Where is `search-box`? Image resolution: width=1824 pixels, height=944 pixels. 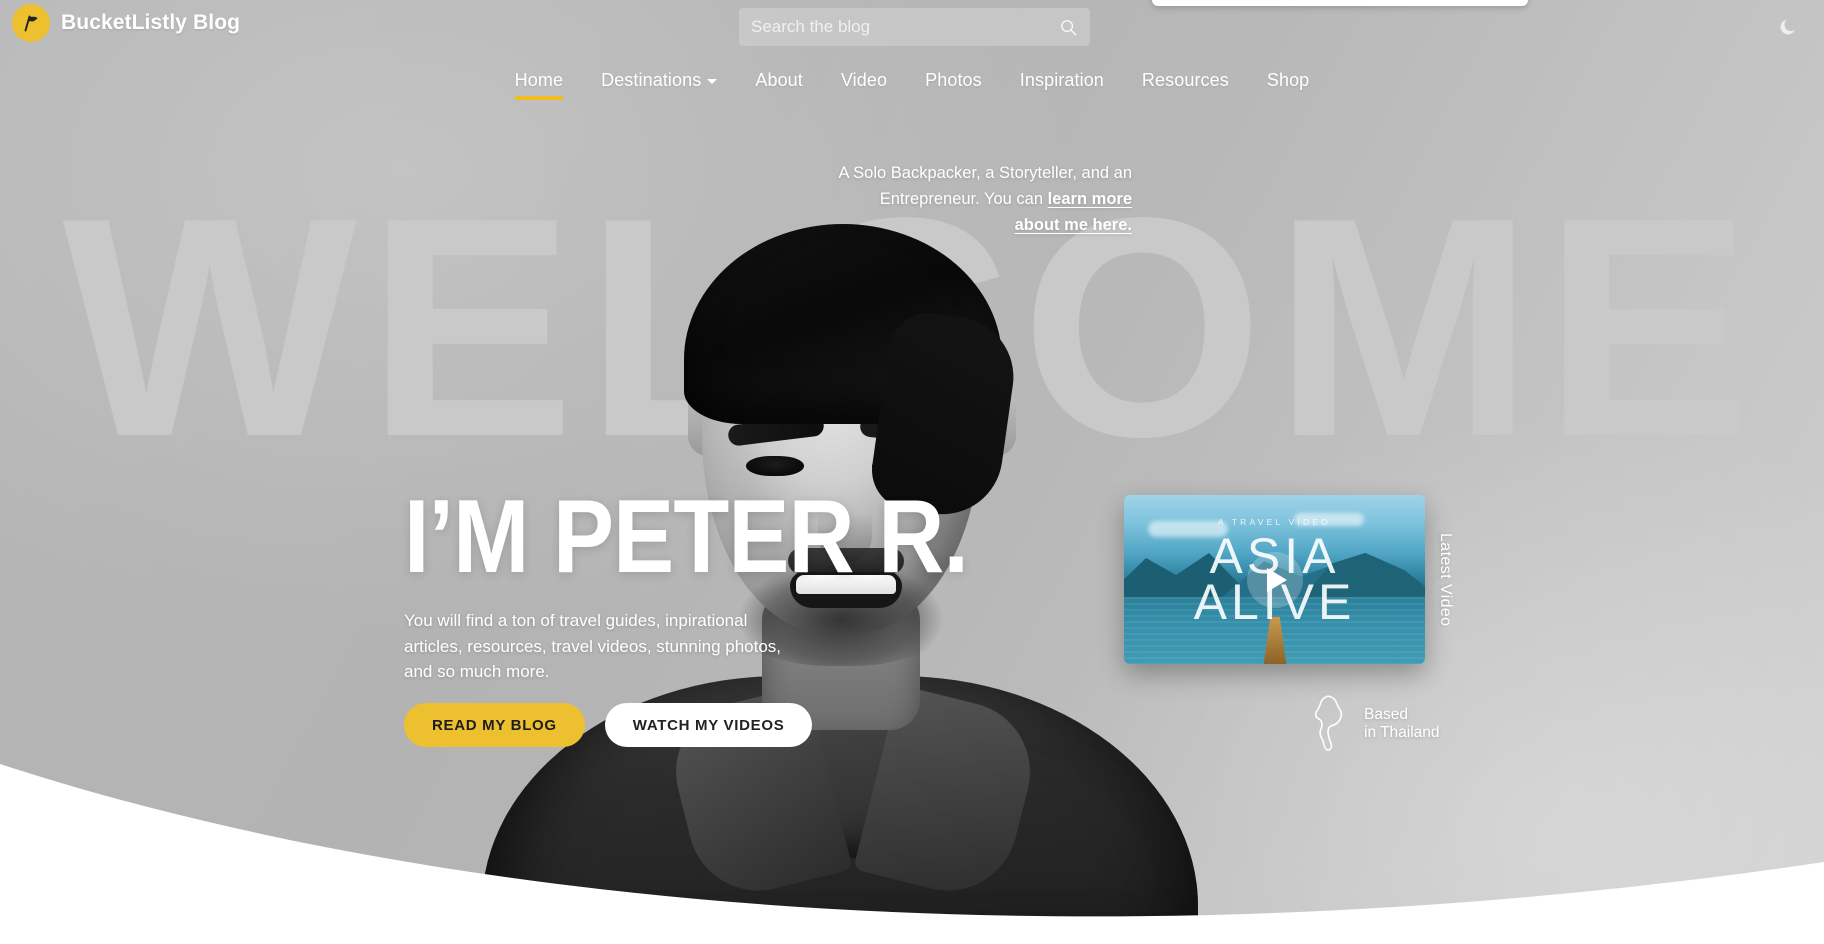
search-box is located at coordinates (914, 27).